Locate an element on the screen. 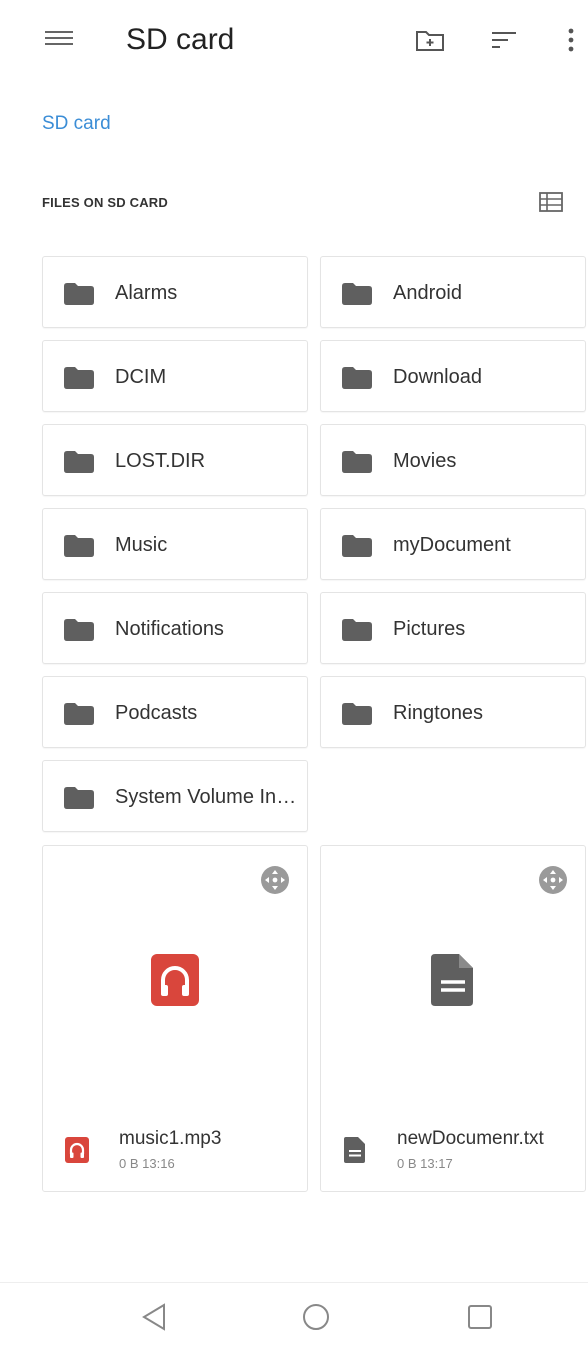 This screenshot has height=1345, width=588. folder-name: Android is located at coordinates (427, 293).